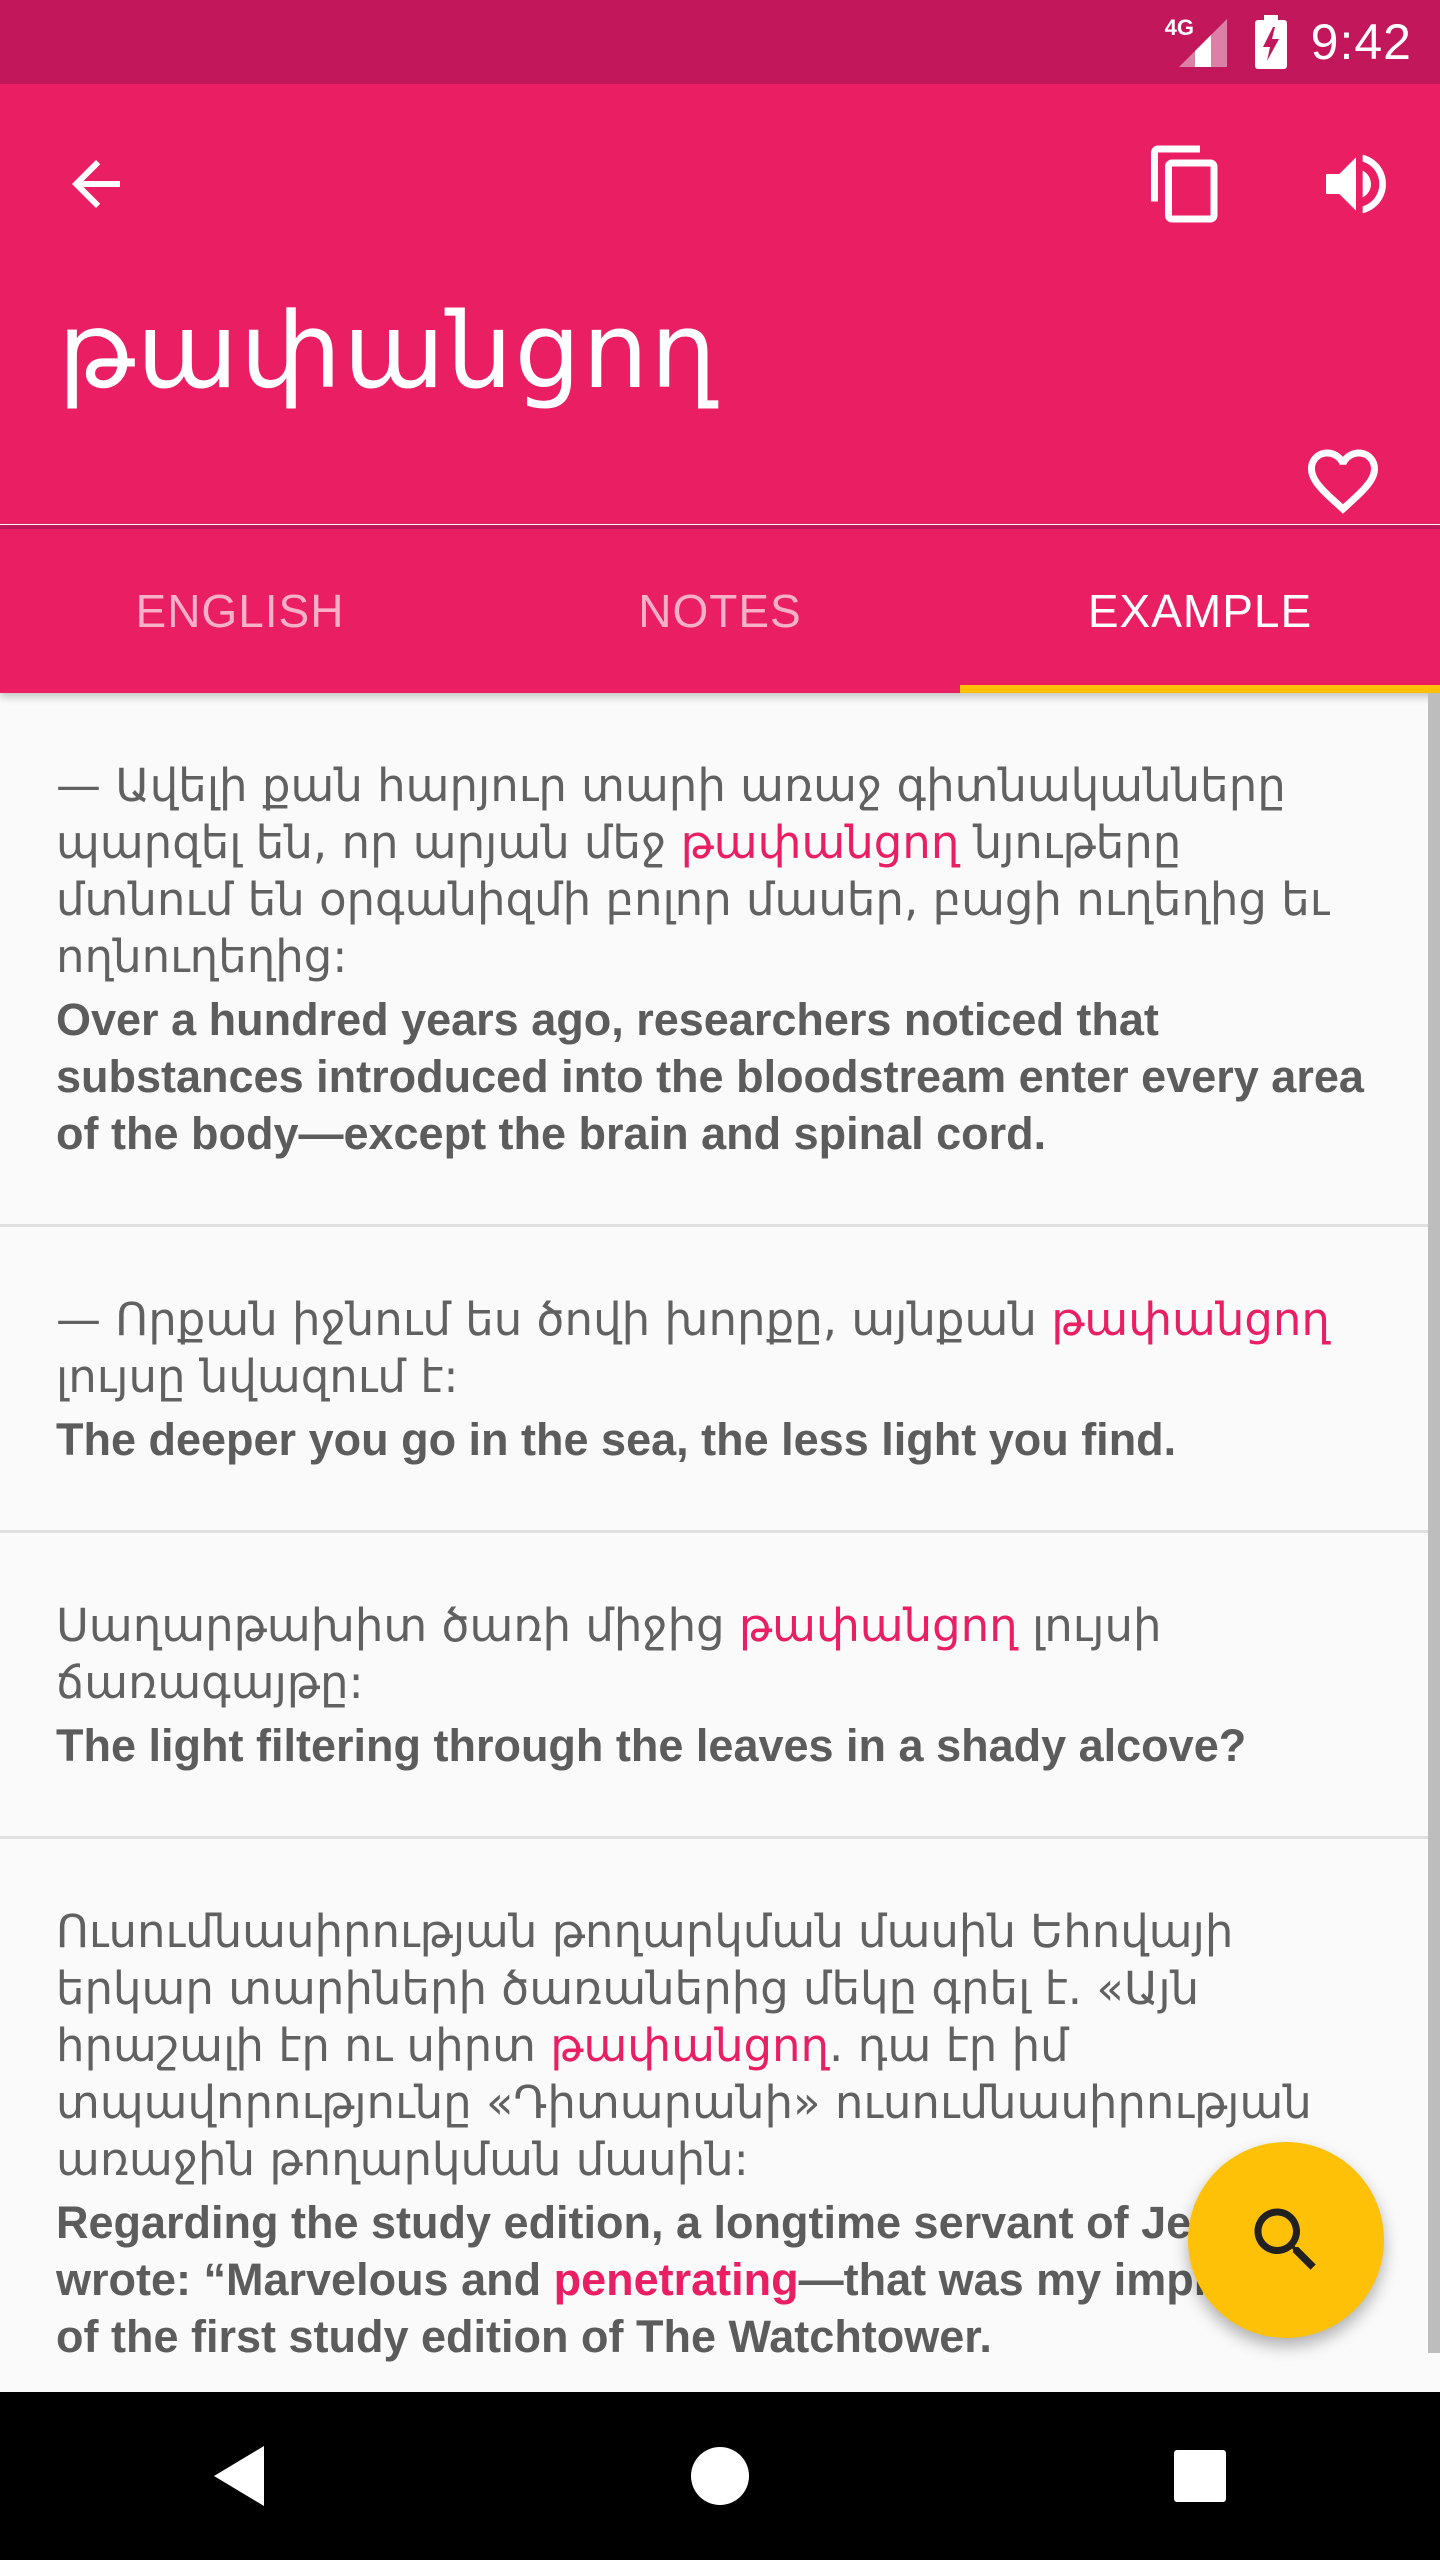  I want to click on copy-icon, so click(1184, 184).